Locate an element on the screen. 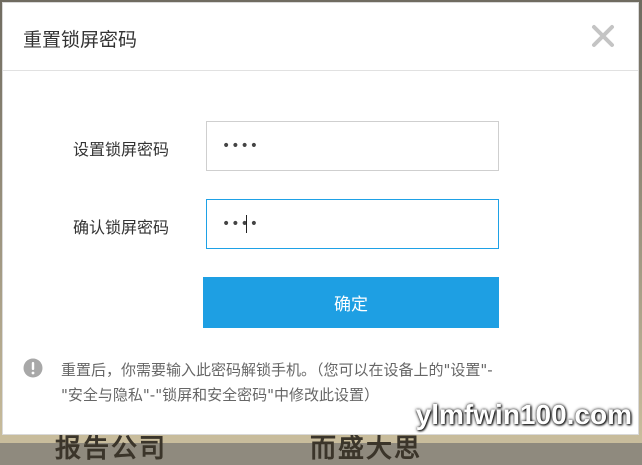  dialog-header: 重置锁屏密码 is located at coordinates (320, 37).